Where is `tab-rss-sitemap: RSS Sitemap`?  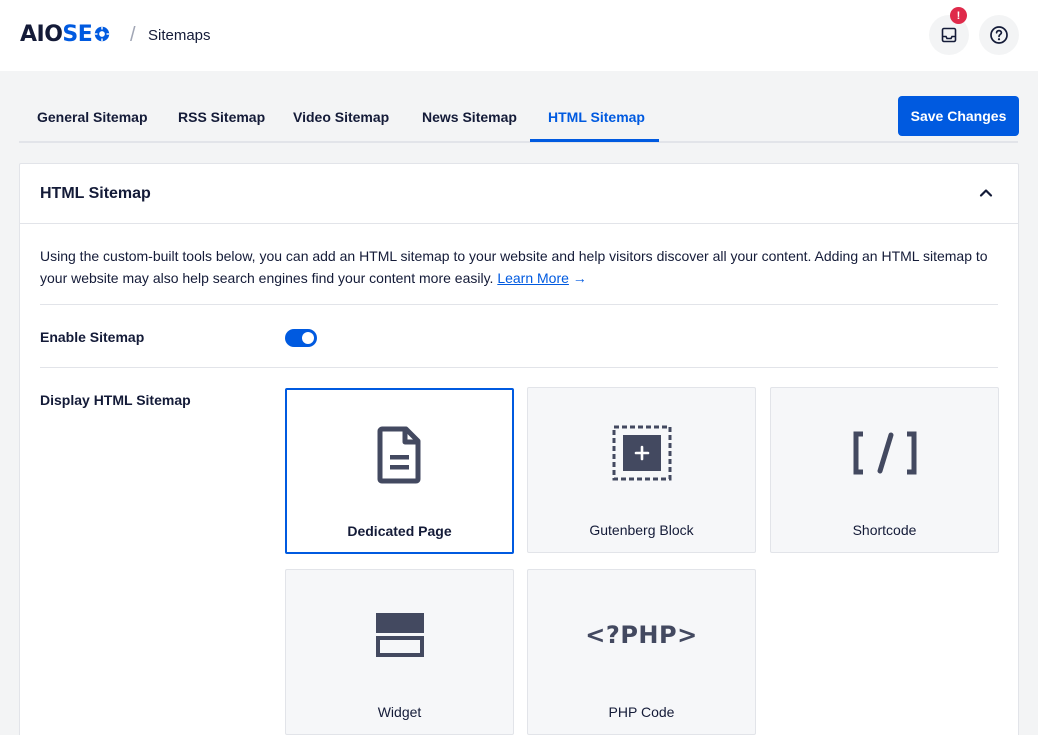
tab-rss-sitemap: RSS Sitemap is located at coordinates (221, 119).